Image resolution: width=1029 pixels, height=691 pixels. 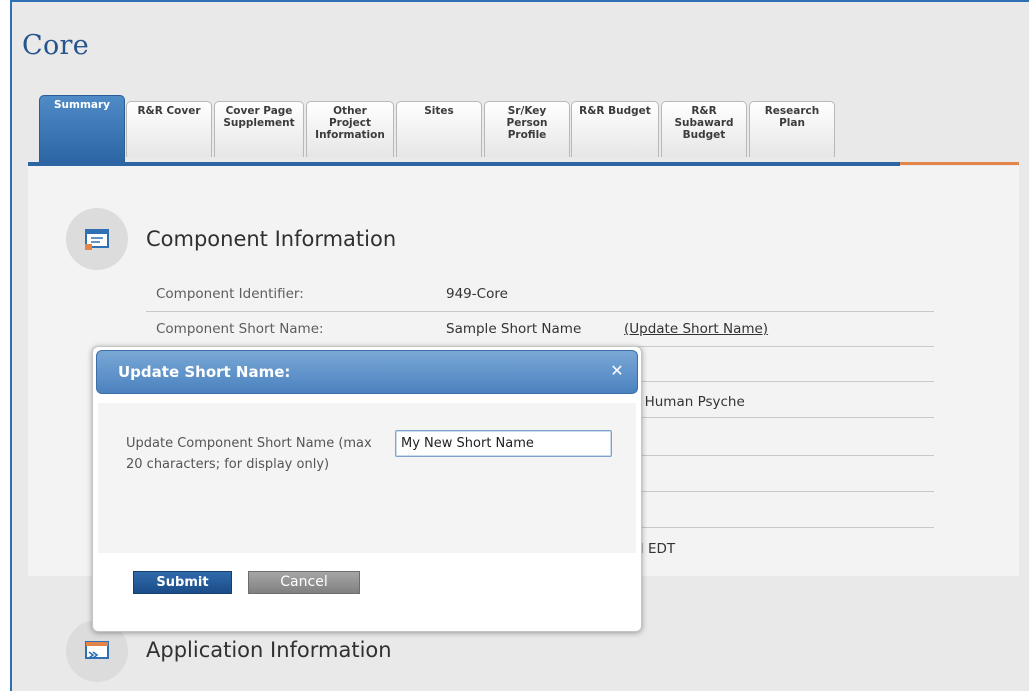 I want to click on cancel-button: Cancel, so click(x=304, y=582).